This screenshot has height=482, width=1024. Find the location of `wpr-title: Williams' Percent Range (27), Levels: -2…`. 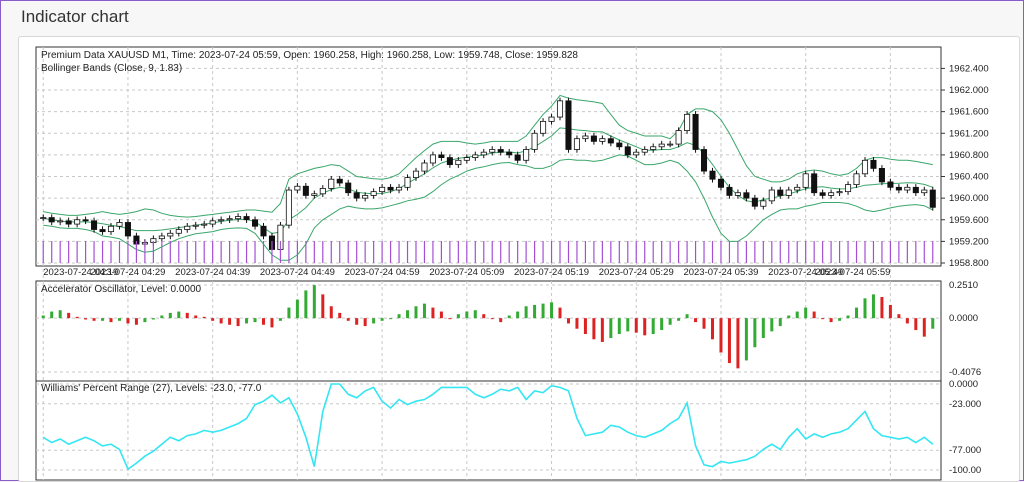

wpr-title: Williams' Percent Range (27), Levels: -2… is located at coordinates (151, 388).